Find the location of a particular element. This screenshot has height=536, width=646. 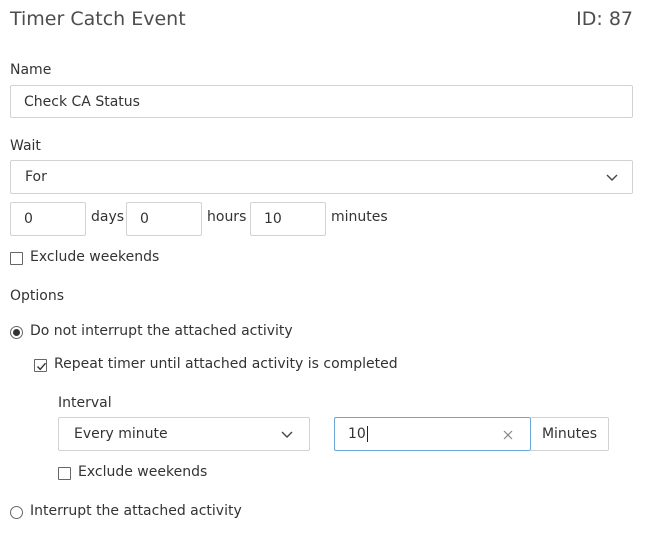

wait-label: Wait is located at coordinates (25, 146).